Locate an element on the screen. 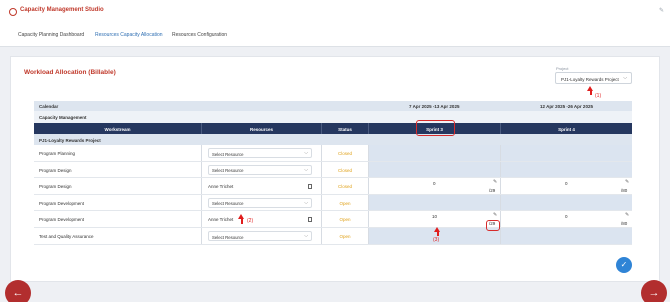  allocation-total: /29 is located at coordinates (492, 191).